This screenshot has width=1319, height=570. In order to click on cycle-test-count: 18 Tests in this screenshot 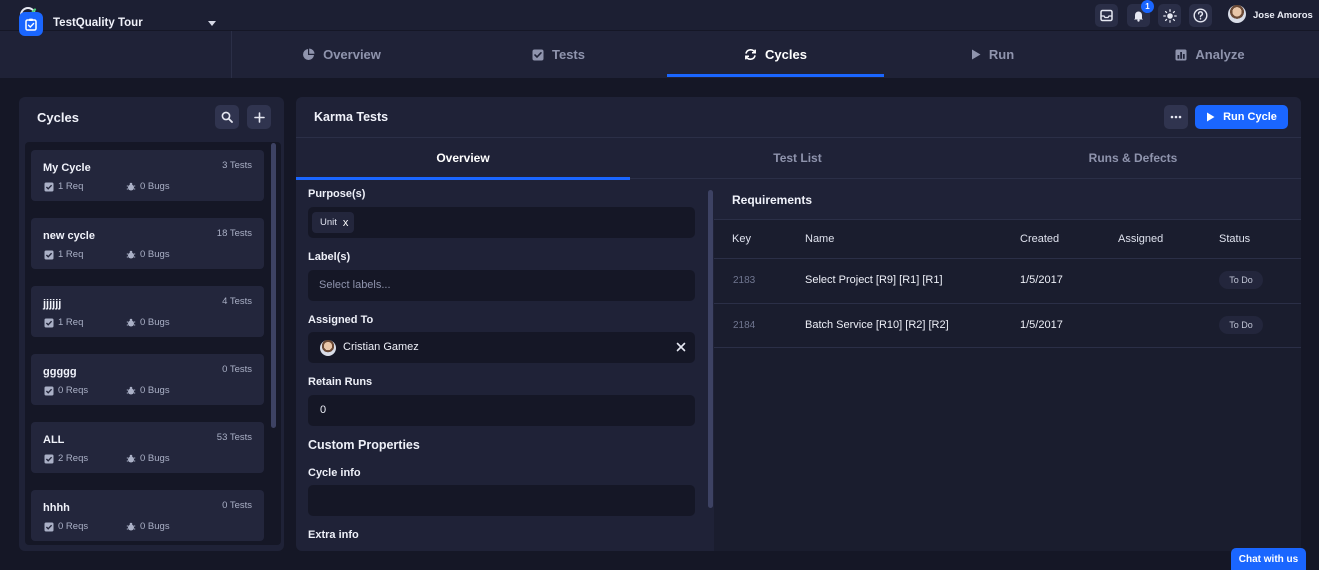, I will do `click(234, 233)`.